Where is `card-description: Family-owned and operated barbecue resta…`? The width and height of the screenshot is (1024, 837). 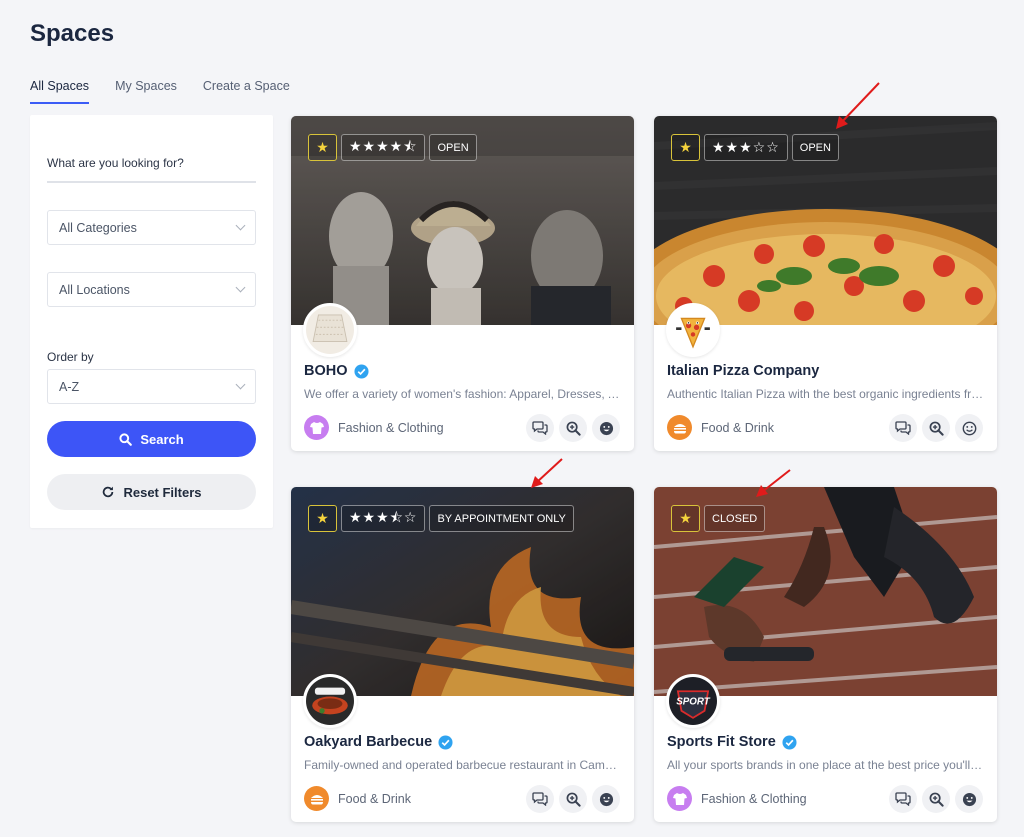
card-description: Family-owned and operated barbecue resta… is located at coordinates (463, 765).